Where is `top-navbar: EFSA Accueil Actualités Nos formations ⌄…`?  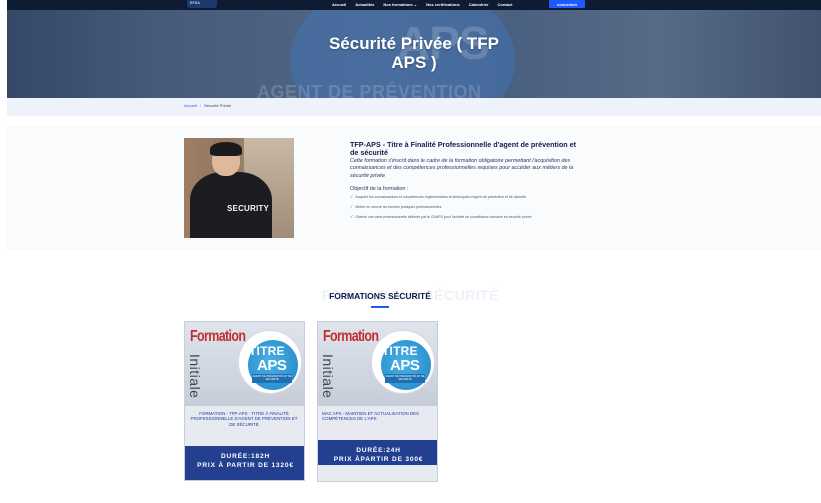 top-navbar: EFSA Accueil Actualités Nos formations ⌄… is located at coordinates (414, 5).